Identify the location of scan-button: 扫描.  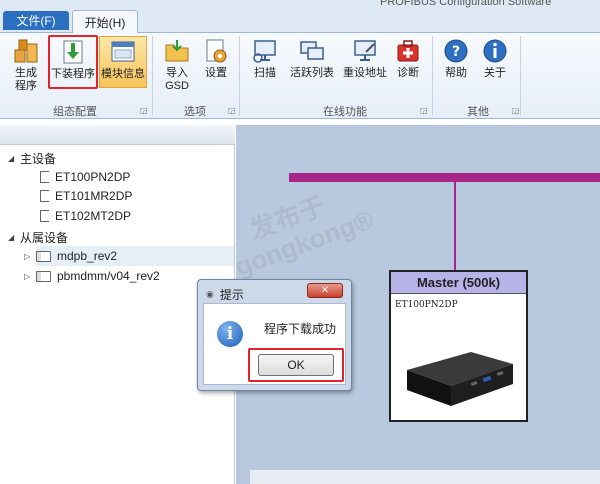
(265, 59).